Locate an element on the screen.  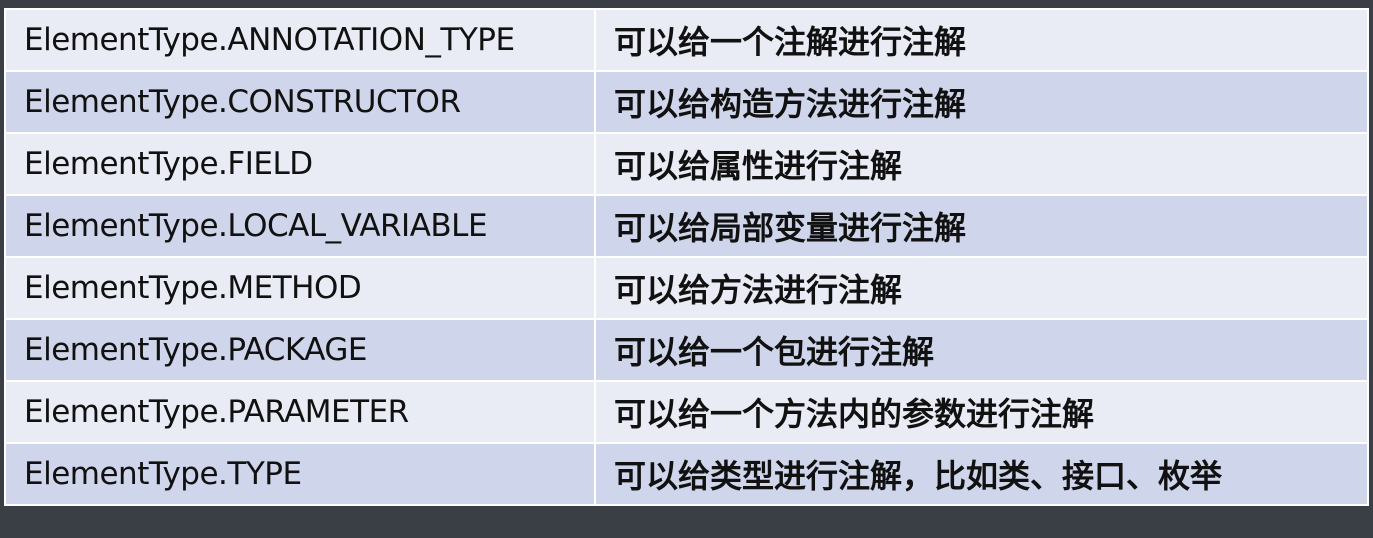
element-type-name-cell: ElementType.LOCAL_VARIABLE is located at coordinates (300, 226).